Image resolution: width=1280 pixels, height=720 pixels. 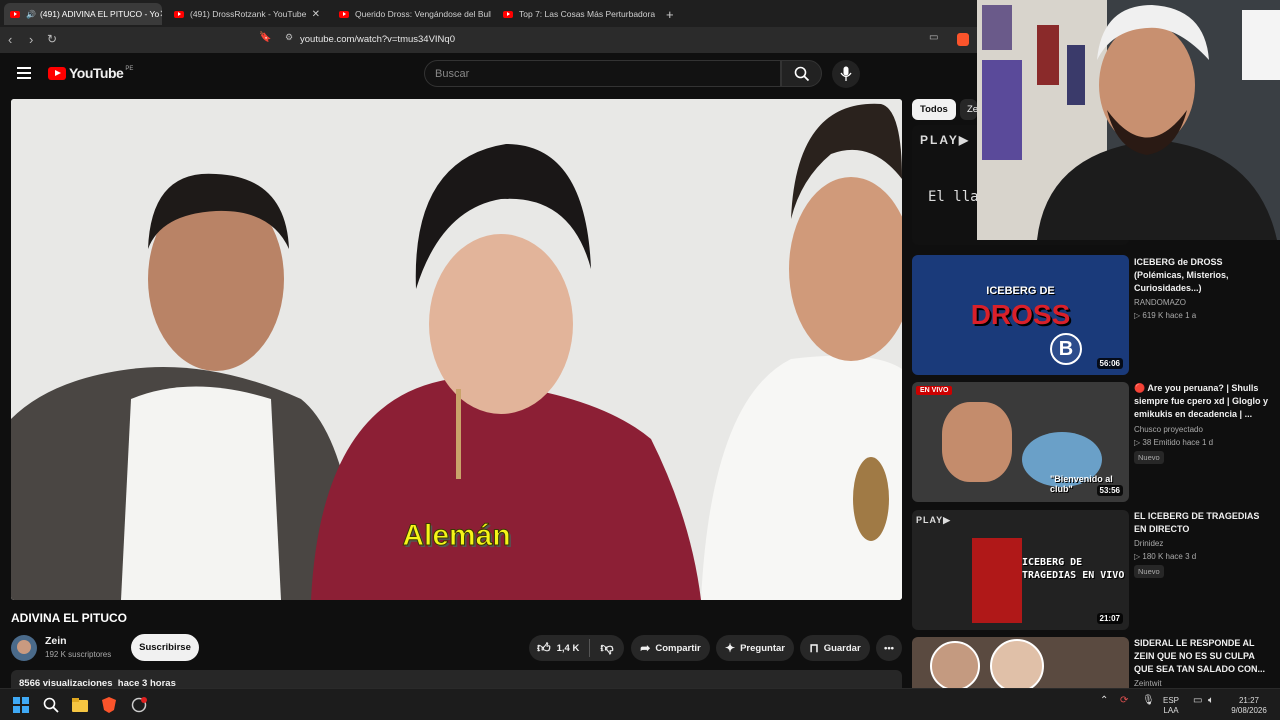 I want to click on recommended-meta: ▷ 619 K hace 1 a, so click(x=1165, y=315).